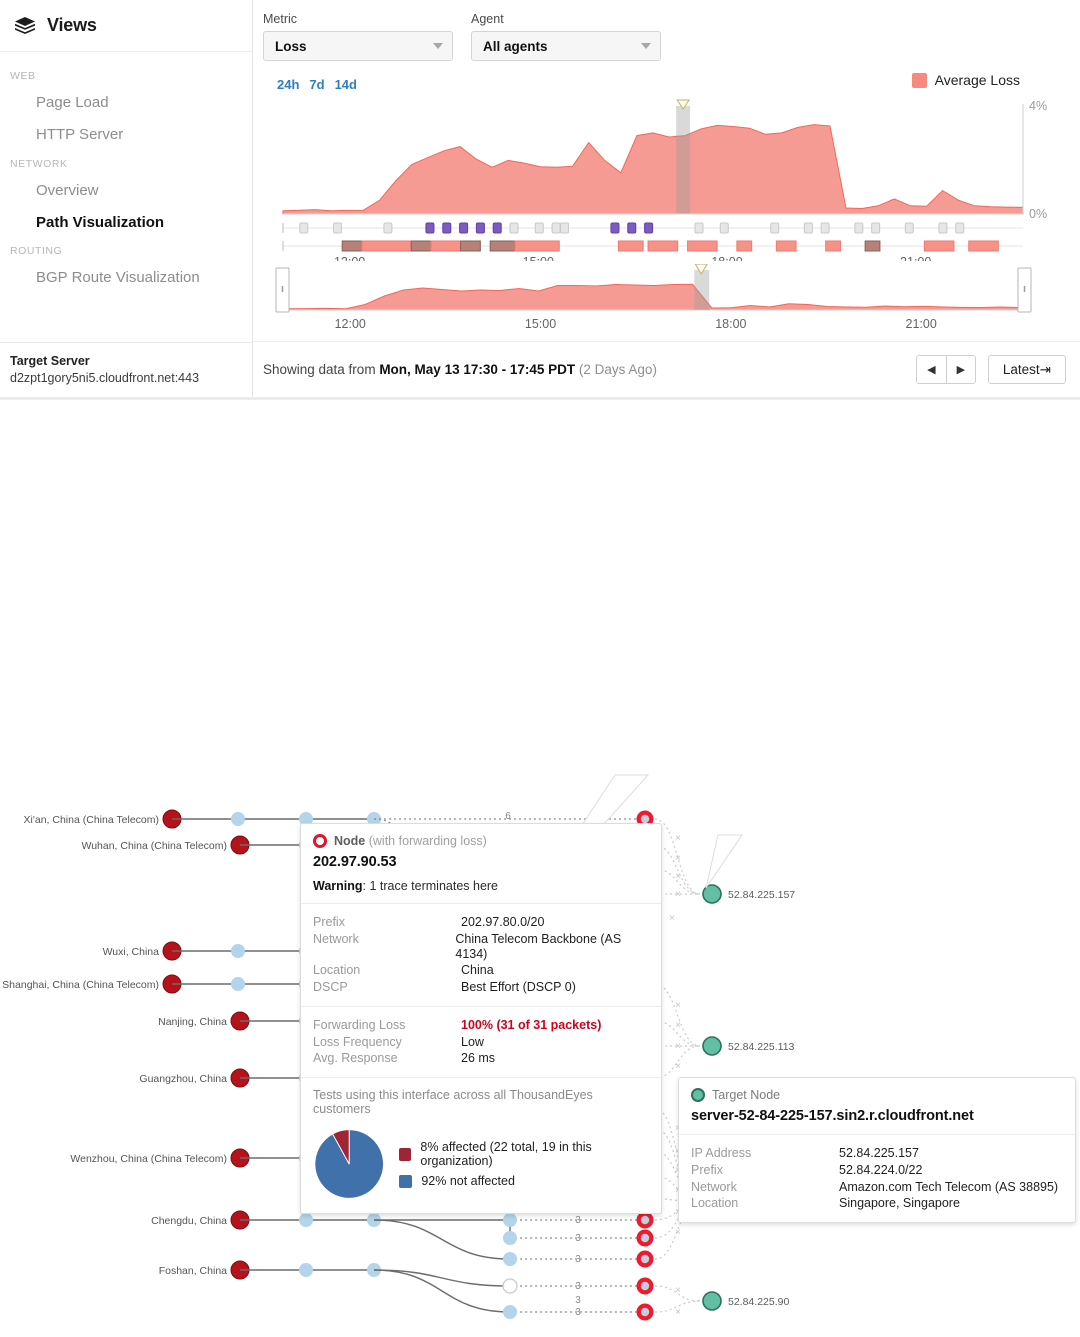 This screenshot has height=1337, width=1080. I want to click on status-prefix: Showing data from, so click(321, 369).